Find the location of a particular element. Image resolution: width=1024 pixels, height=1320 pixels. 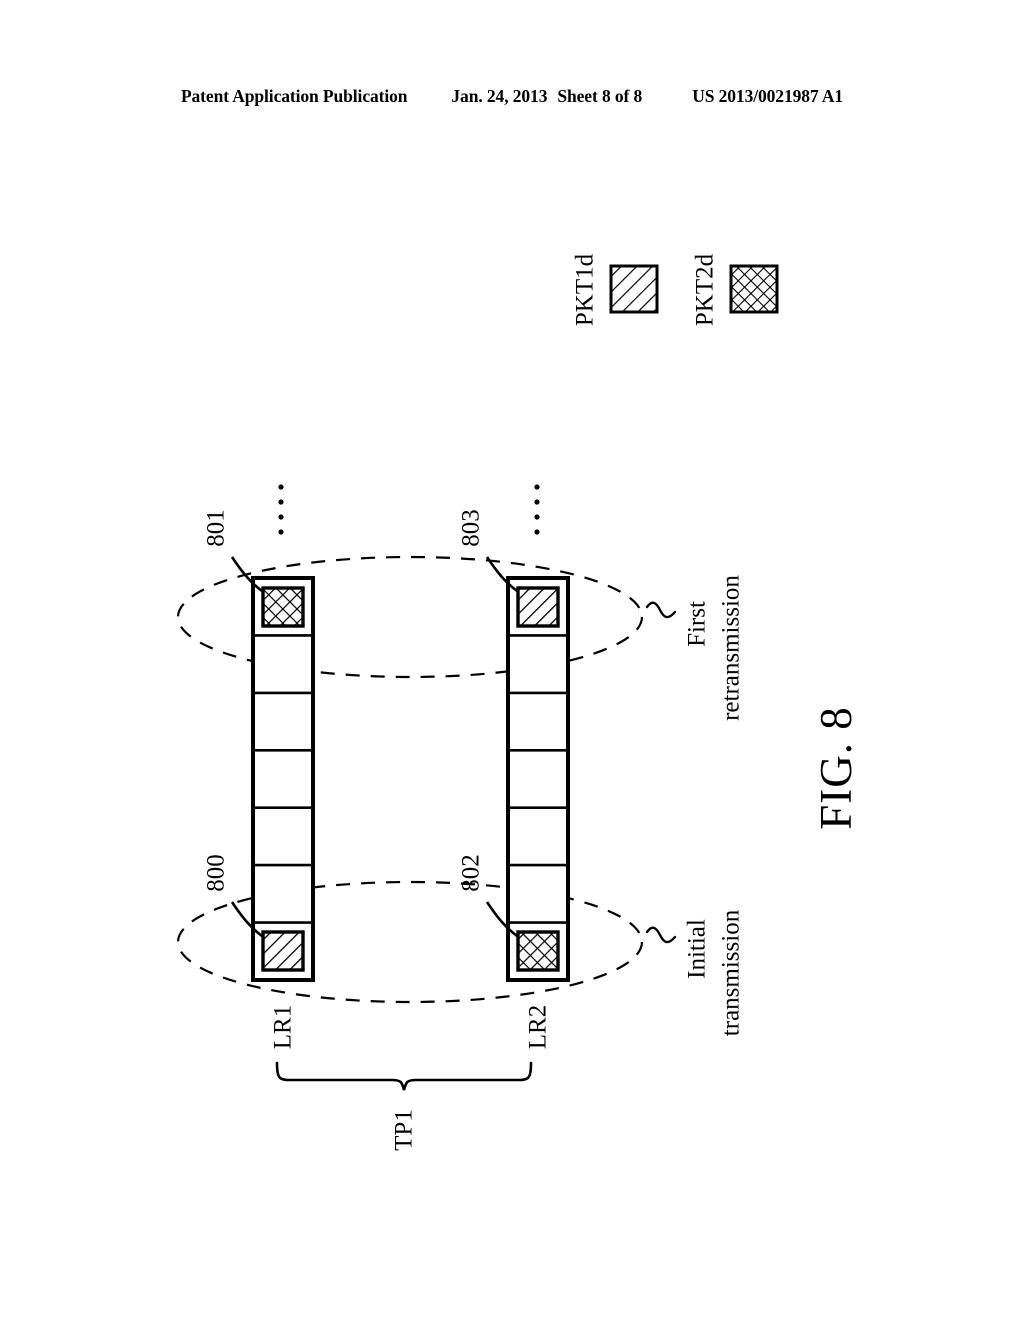

group-ellipse-initial-transmission is located at coordinates (410, 942).